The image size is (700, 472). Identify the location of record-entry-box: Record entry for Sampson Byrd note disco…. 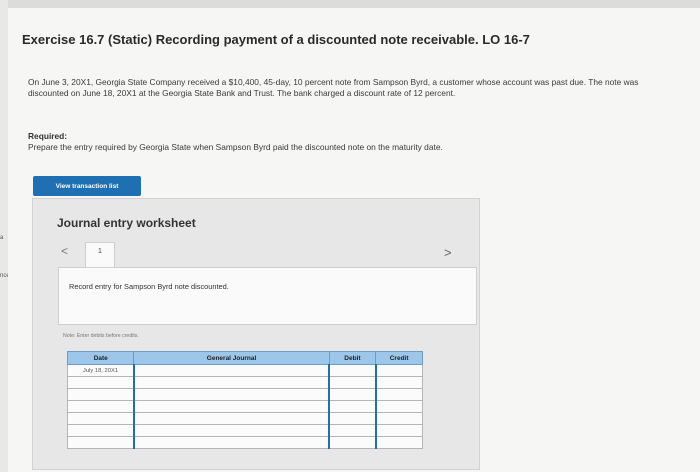
(267, 296).